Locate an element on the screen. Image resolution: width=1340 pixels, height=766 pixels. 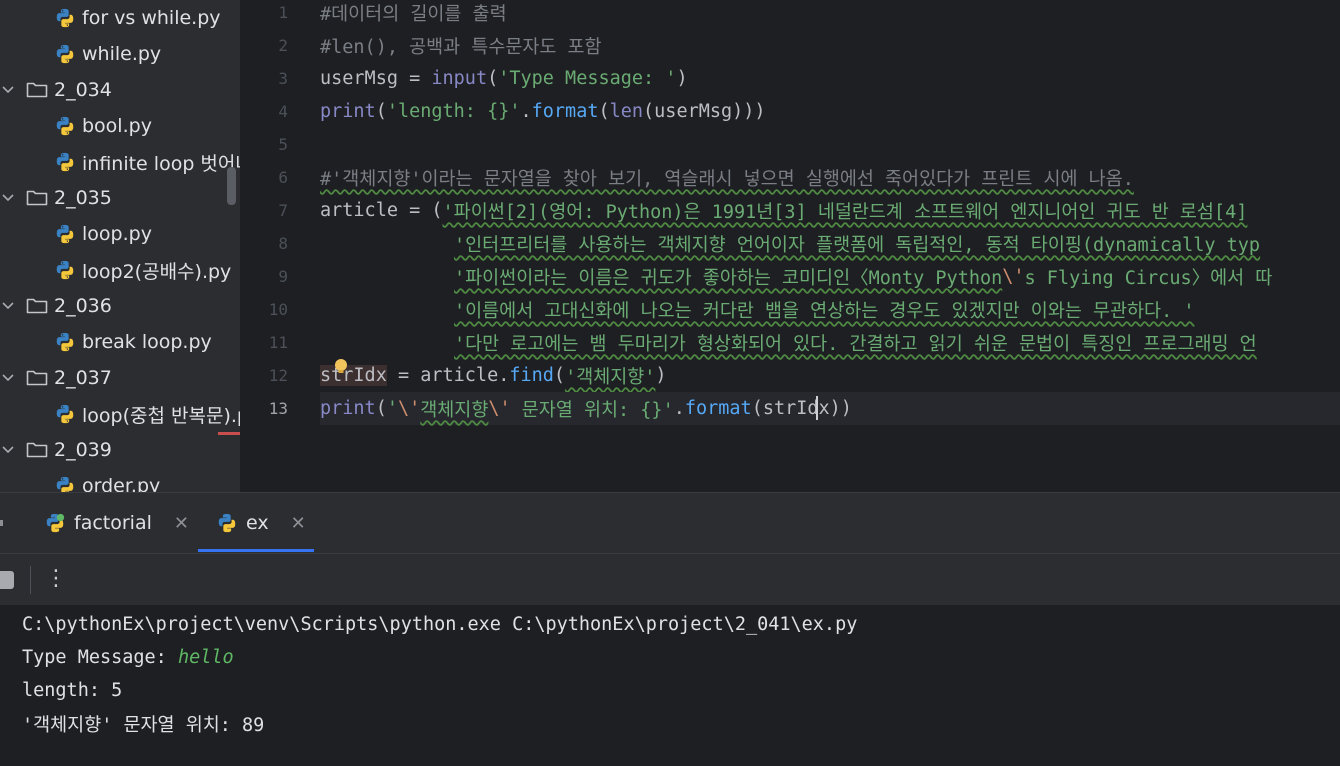
line-number: 10 is located at coordinates (278, 309).